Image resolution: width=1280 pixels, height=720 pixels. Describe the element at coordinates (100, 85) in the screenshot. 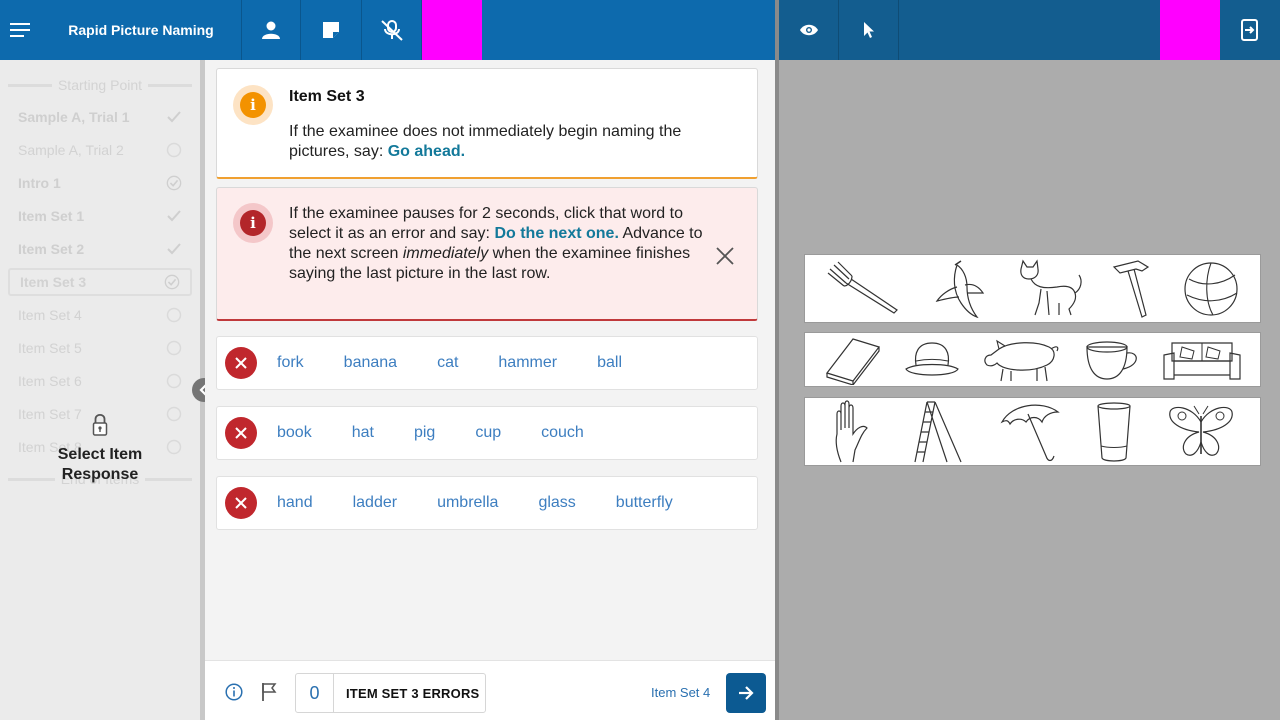

I see `starting-point-label: Starting Point` at that location.